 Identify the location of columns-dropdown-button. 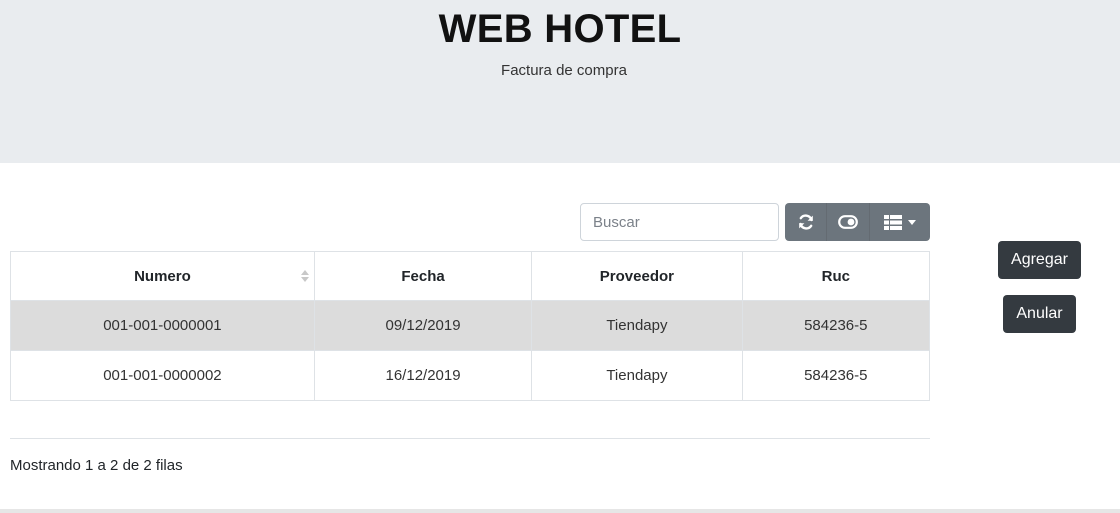
(900, 222).